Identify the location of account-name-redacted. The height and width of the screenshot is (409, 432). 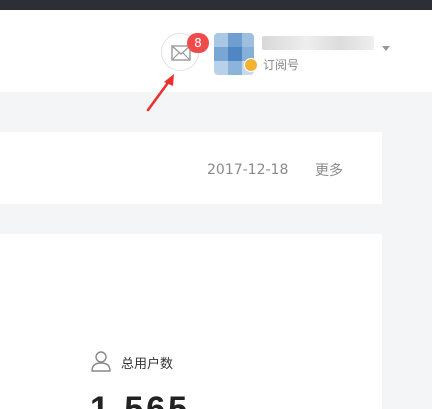
(318, 43).